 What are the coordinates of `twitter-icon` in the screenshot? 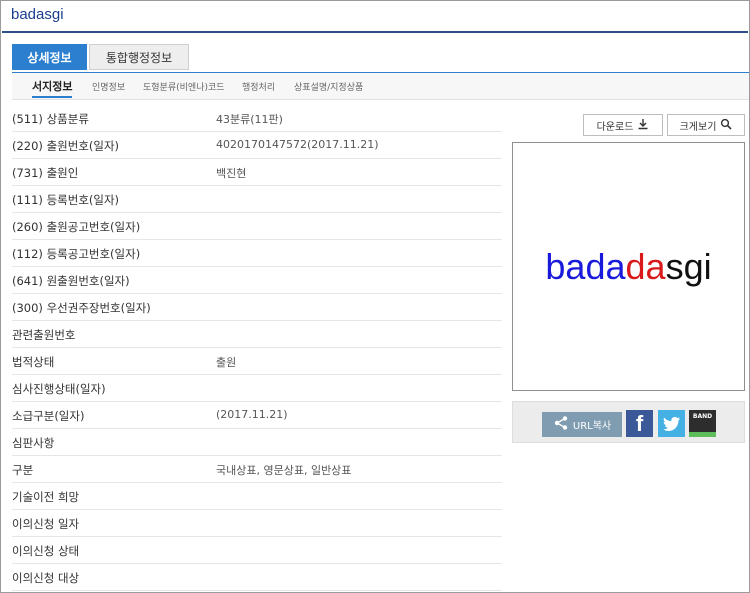 It's located at (671, 423).